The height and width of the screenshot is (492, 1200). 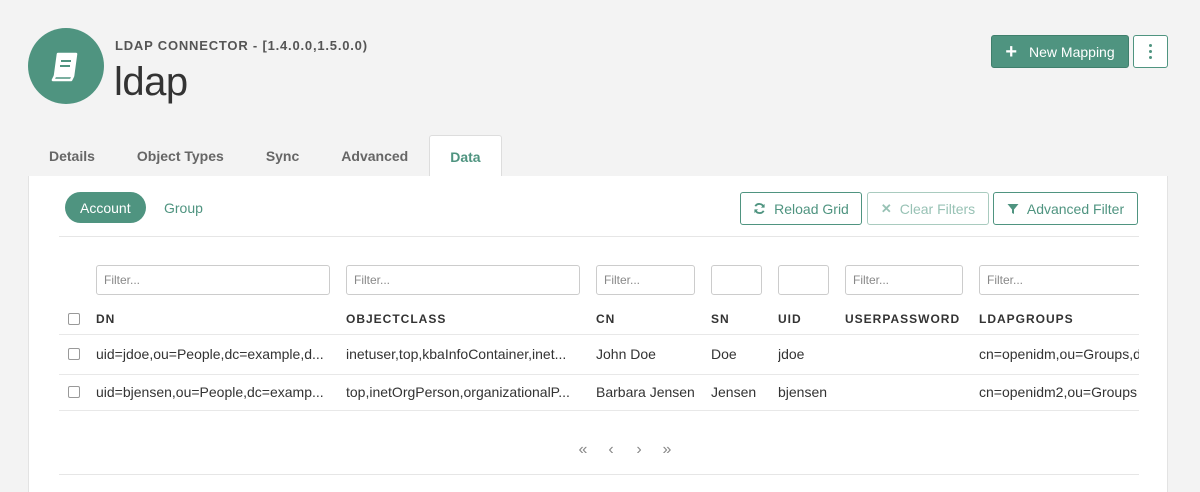 I want to click on book-icon, so click(x=64, y=67).